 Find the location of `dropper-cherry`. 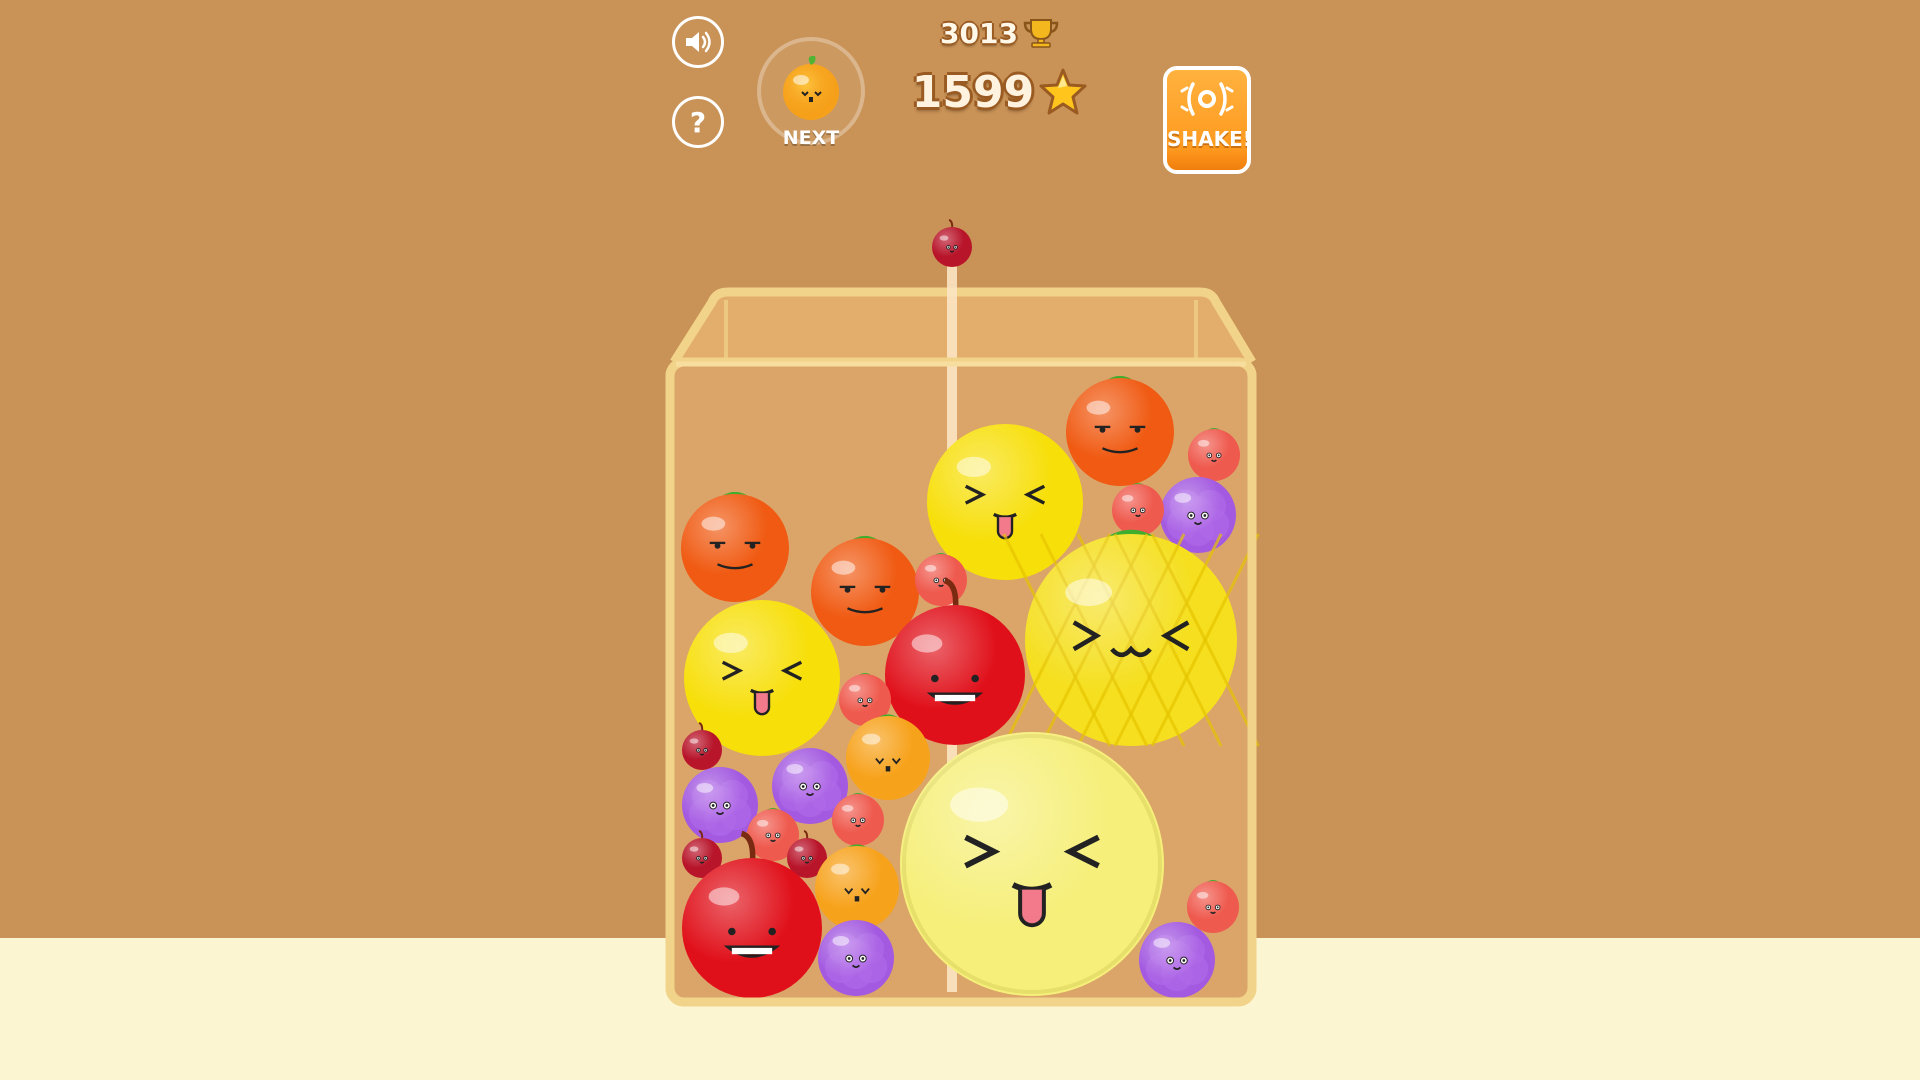

dropper-cherry is located at coordinates (952, 243).